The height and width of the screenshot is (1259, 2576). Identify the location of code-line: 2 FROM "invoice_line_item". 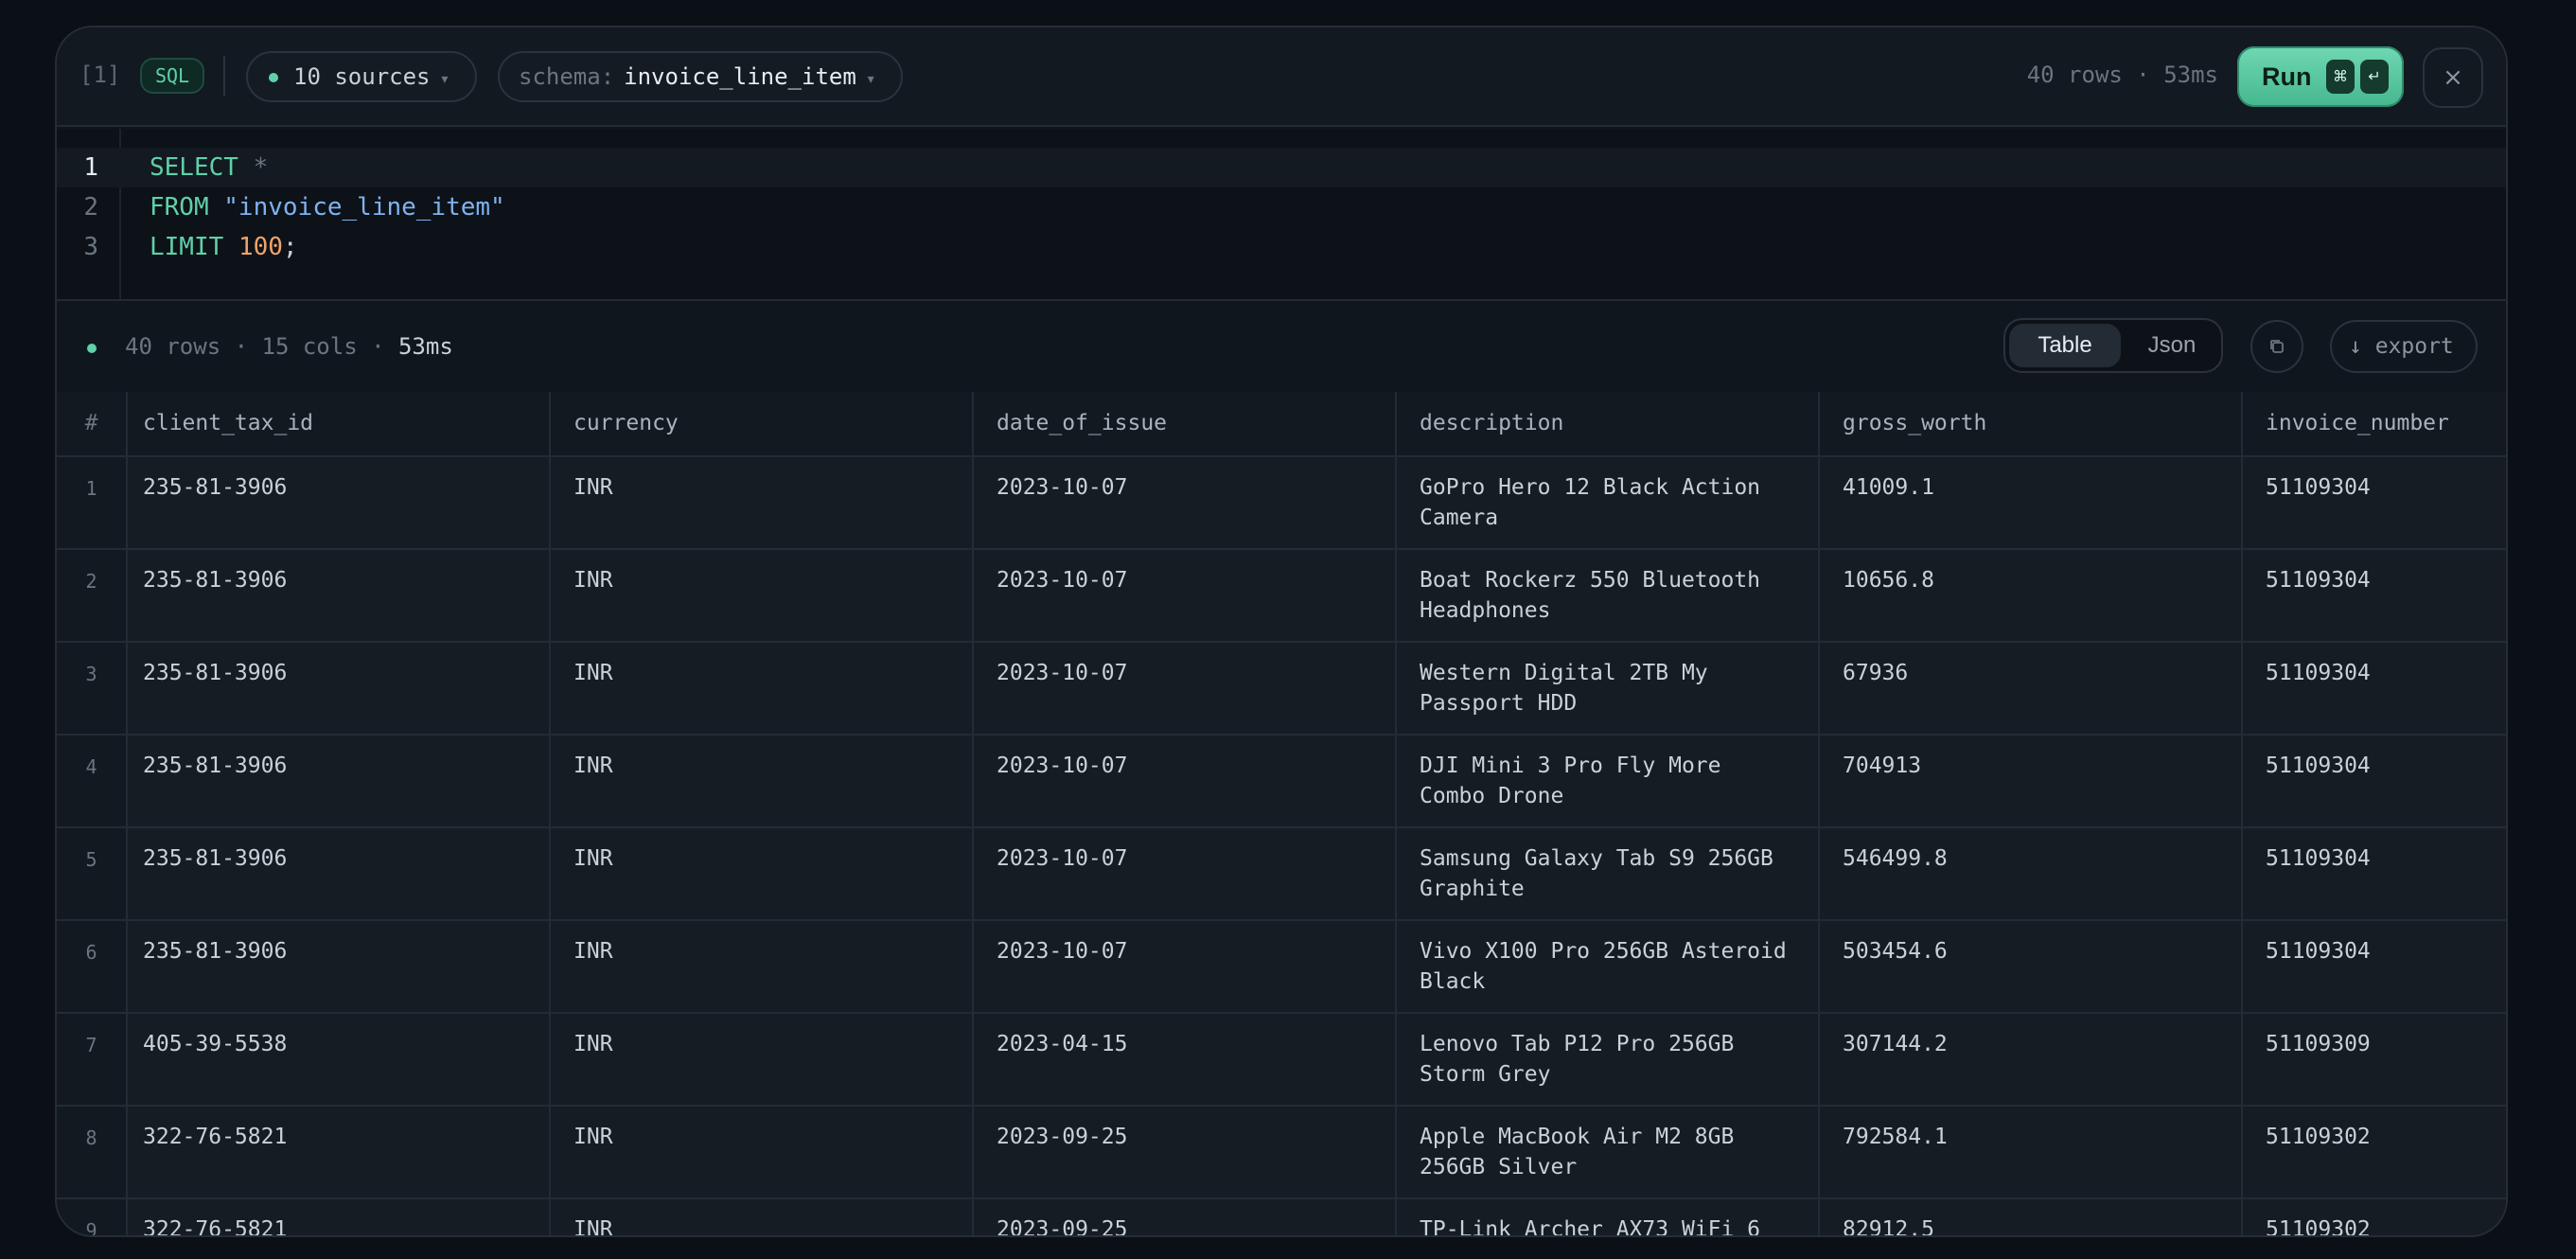
(1281, 207).